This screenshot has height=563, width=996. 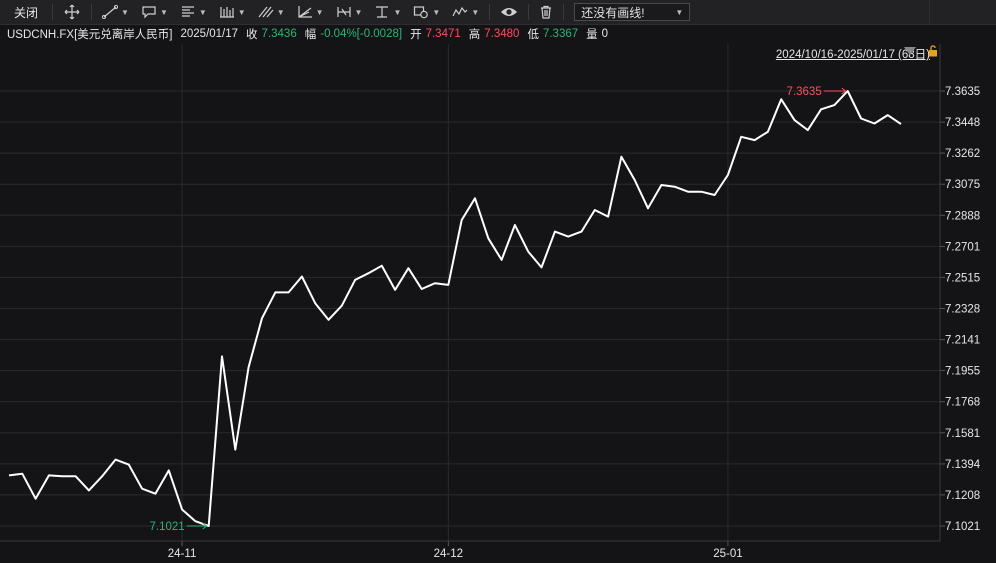 What do you see at coordinates (962, 216) in the screenshot?
I see `y-tick-label: 7.2888` at bounding box center [962, 216].